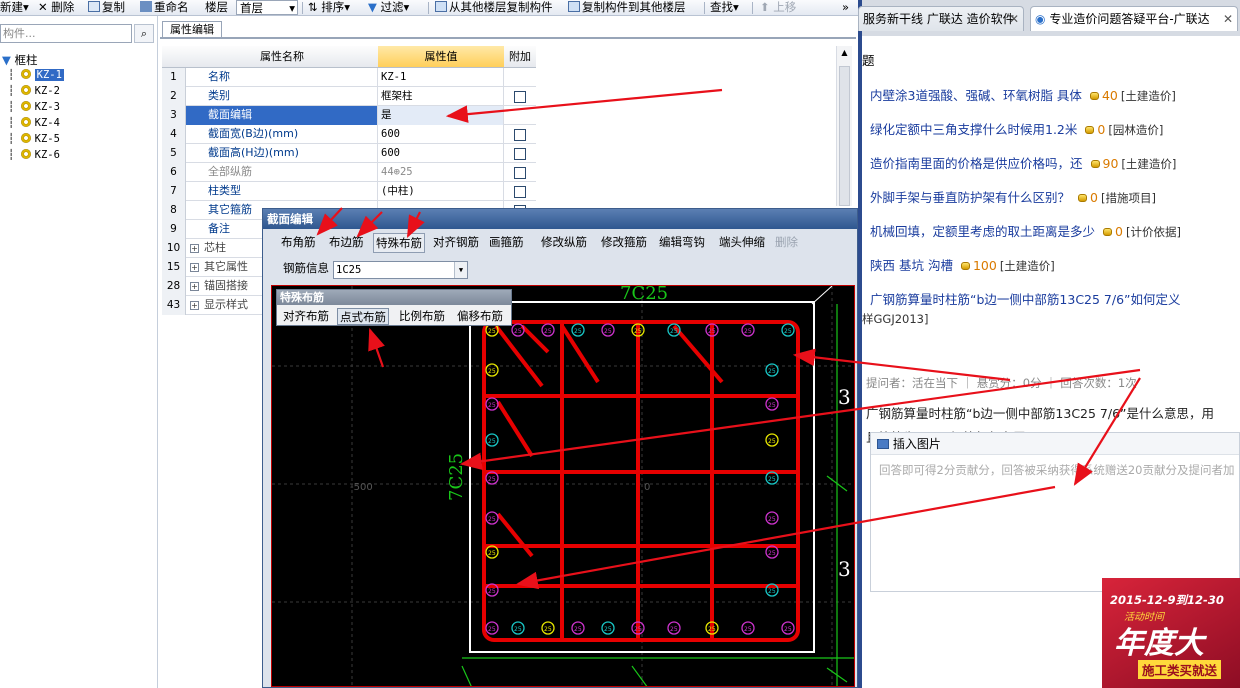 Image resolution: width=1240 pixels, height=688 pixels. I want to click on filter-button: ▼ 过滤▾, so click(388, 7).